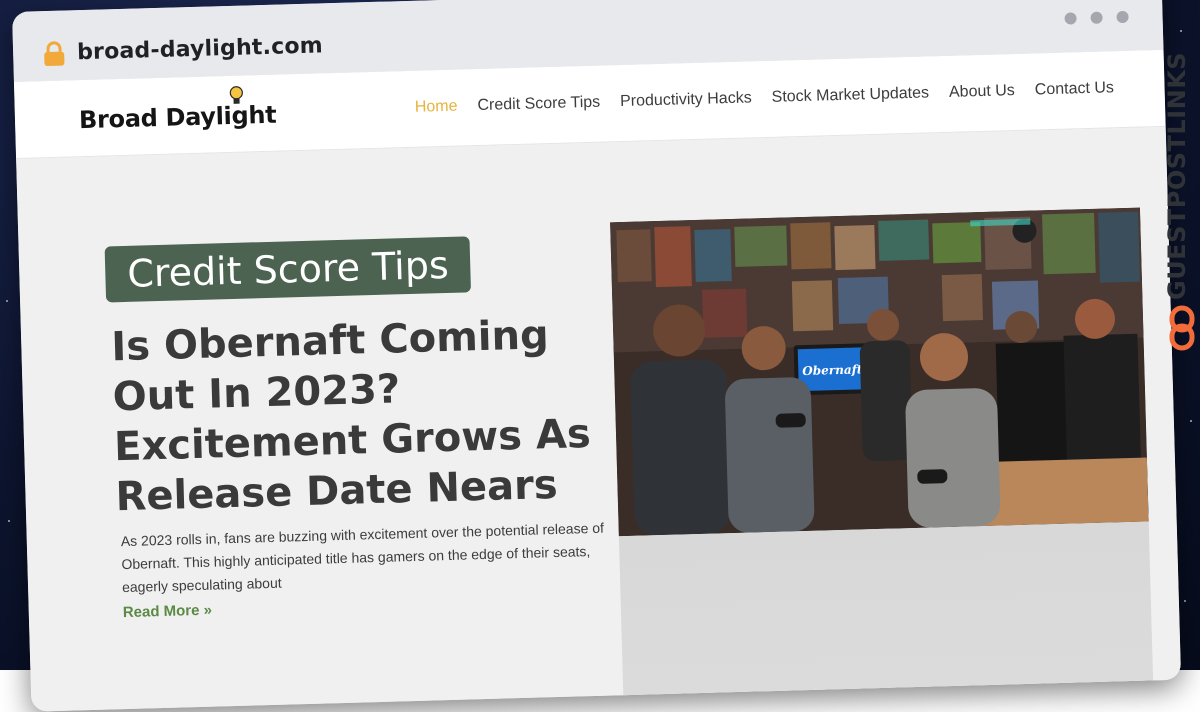 This screenshot has width=1200, height=712. What do you see at coordinates (178, 118) in the screenshot?
I see `site-logo: Broad Daylight` at bounding box center [178, 118].